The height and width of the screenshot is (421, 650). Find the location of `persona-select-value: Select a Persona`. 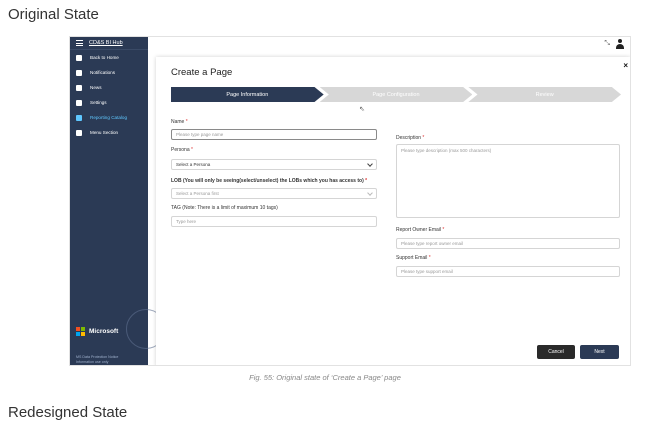

persona-select-value: Select a Persona is located at coordinates (193, 164).